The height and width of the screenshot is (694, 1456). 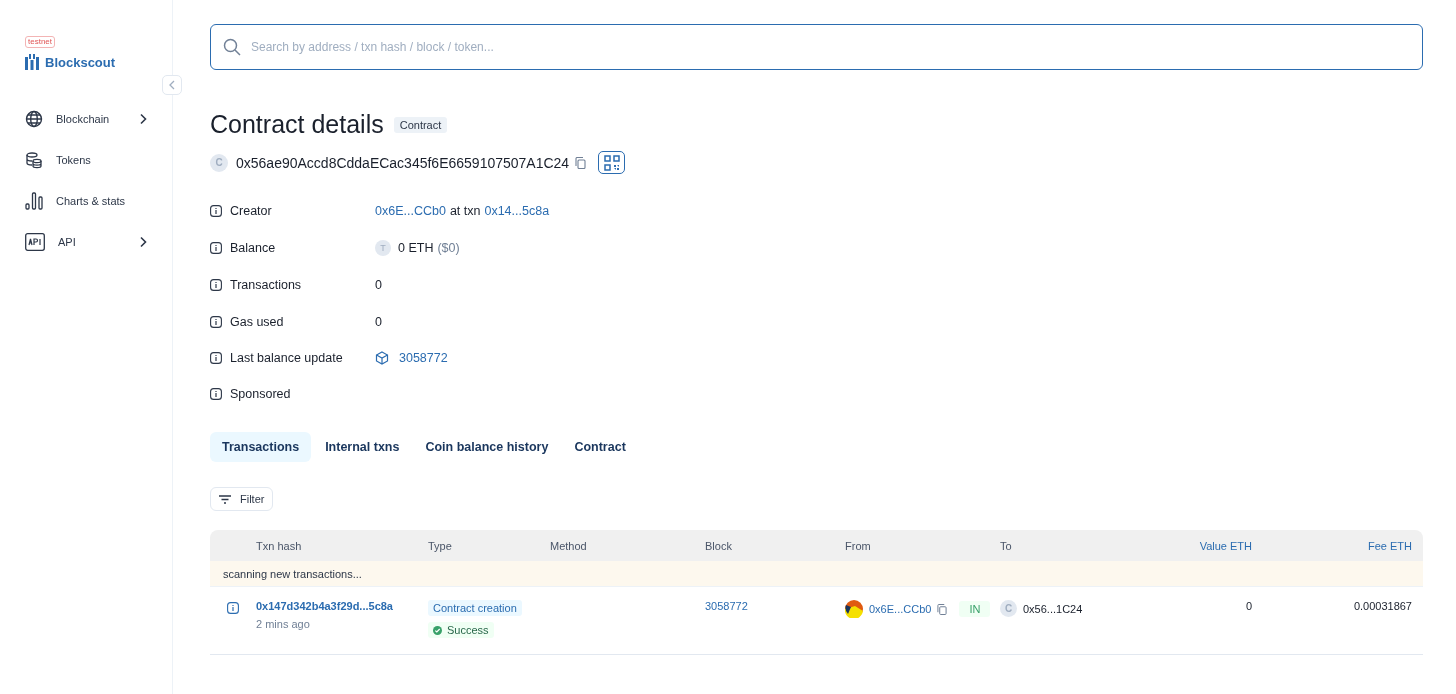 I want to click on contract-address: 0x56ae90Accd8CddaECac345f6E6659107507A1C24, so click(x=403, y=162).